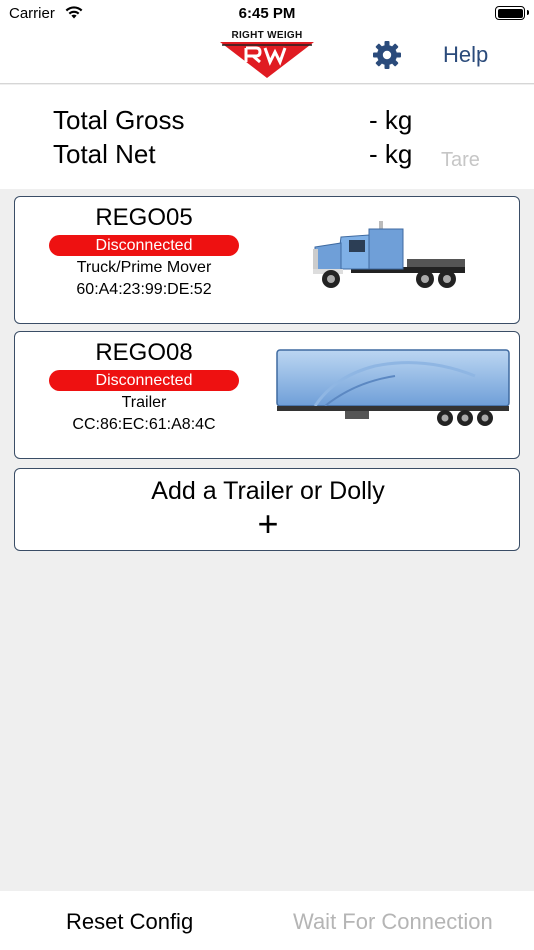 This screenshot has width=534, height=950. I want to click on help-button: Help, so click(465, 55).